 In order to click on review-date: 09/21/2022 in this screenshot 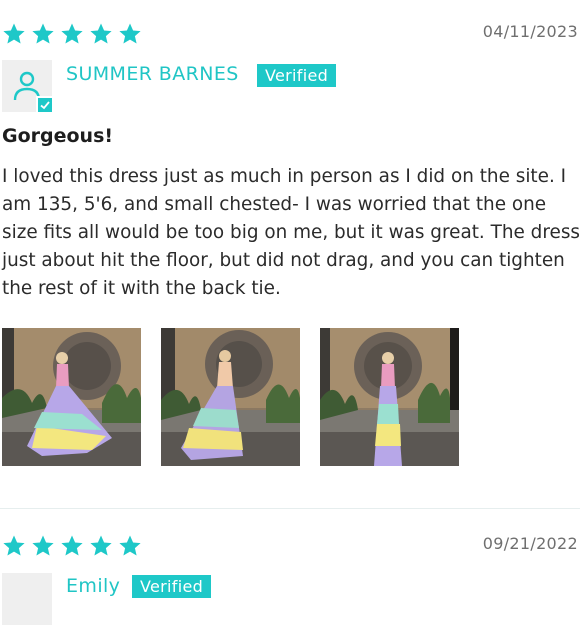, I will do `click(530, 543)`.